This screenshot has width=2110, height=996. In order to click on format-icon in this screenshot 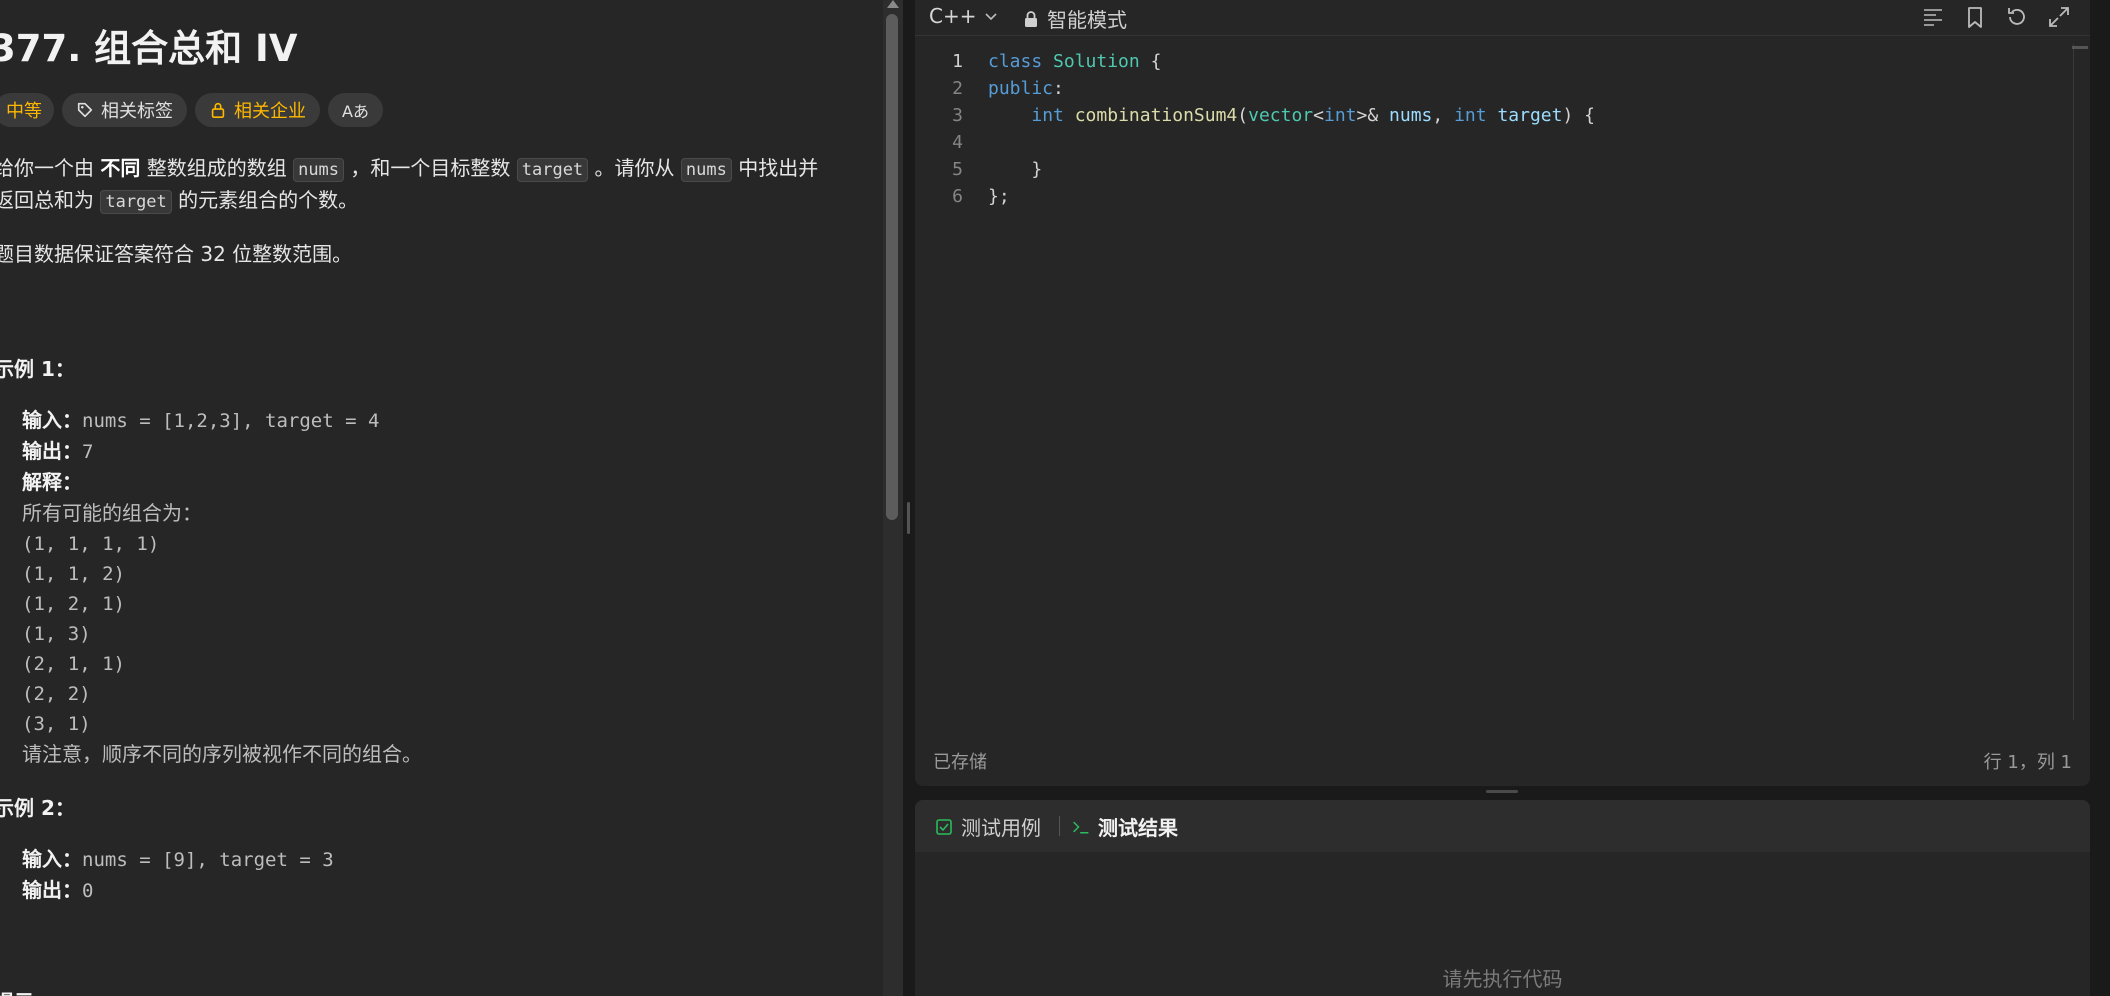, I will do `click(1933, 17)`.